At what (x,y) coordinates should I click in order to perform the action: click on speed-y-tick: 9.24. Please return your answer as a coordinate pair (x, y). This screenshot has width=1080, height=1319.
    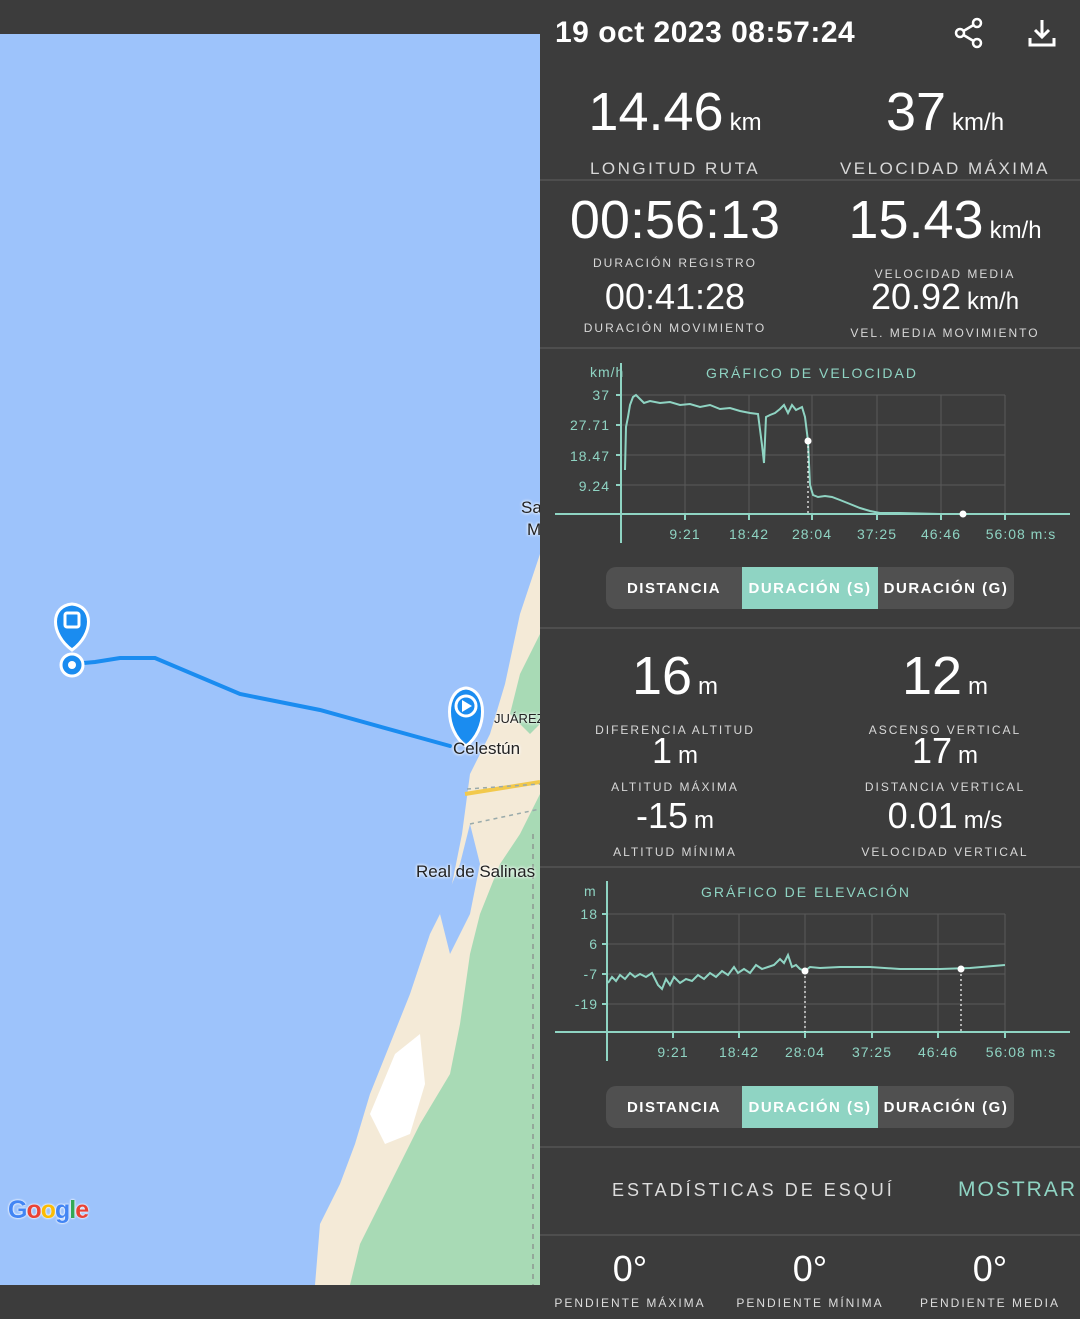
    Looking at the image, I should click on (594, 486).